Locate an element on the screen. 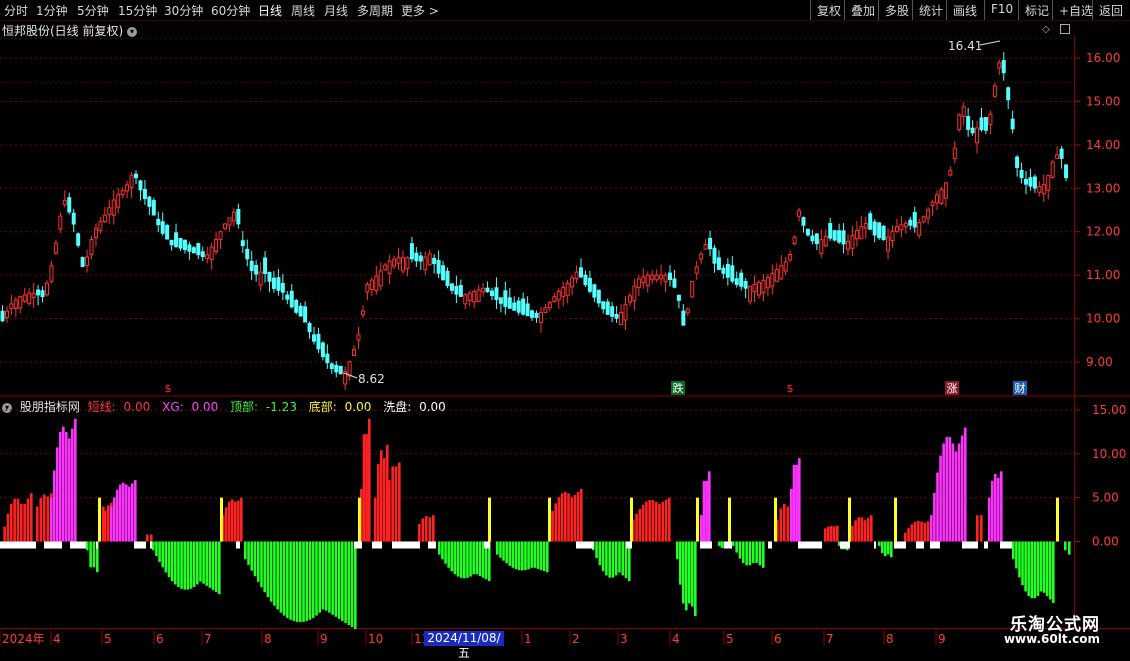 This screenshot has width=1130, height=661. indicator-tick-label: 0.00 is located at coordinates (1105, 542).